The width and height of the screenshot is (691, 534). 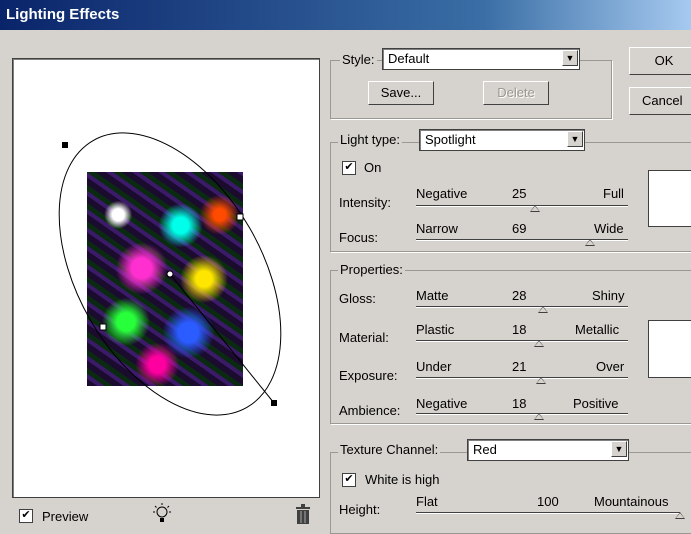 I want to click on light-bulb-icon, so click(x=162, y=514).